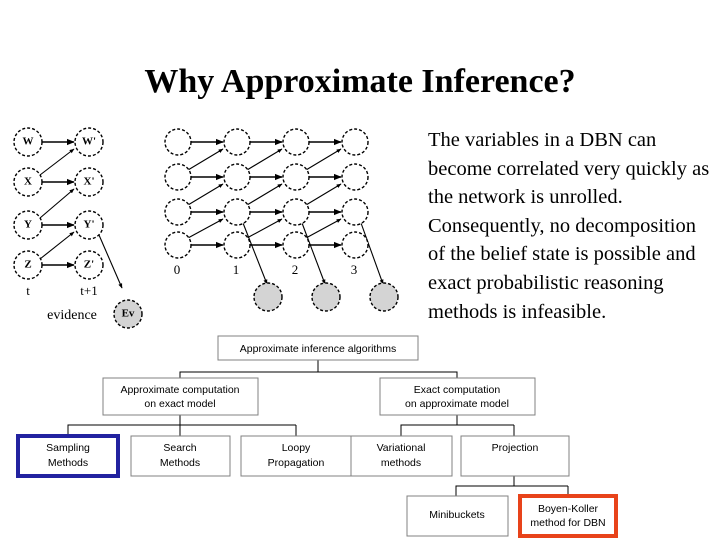 The height and width of the screenshot is (540, 720). I want to click on dbn-node-w: W, so click(28, 142).